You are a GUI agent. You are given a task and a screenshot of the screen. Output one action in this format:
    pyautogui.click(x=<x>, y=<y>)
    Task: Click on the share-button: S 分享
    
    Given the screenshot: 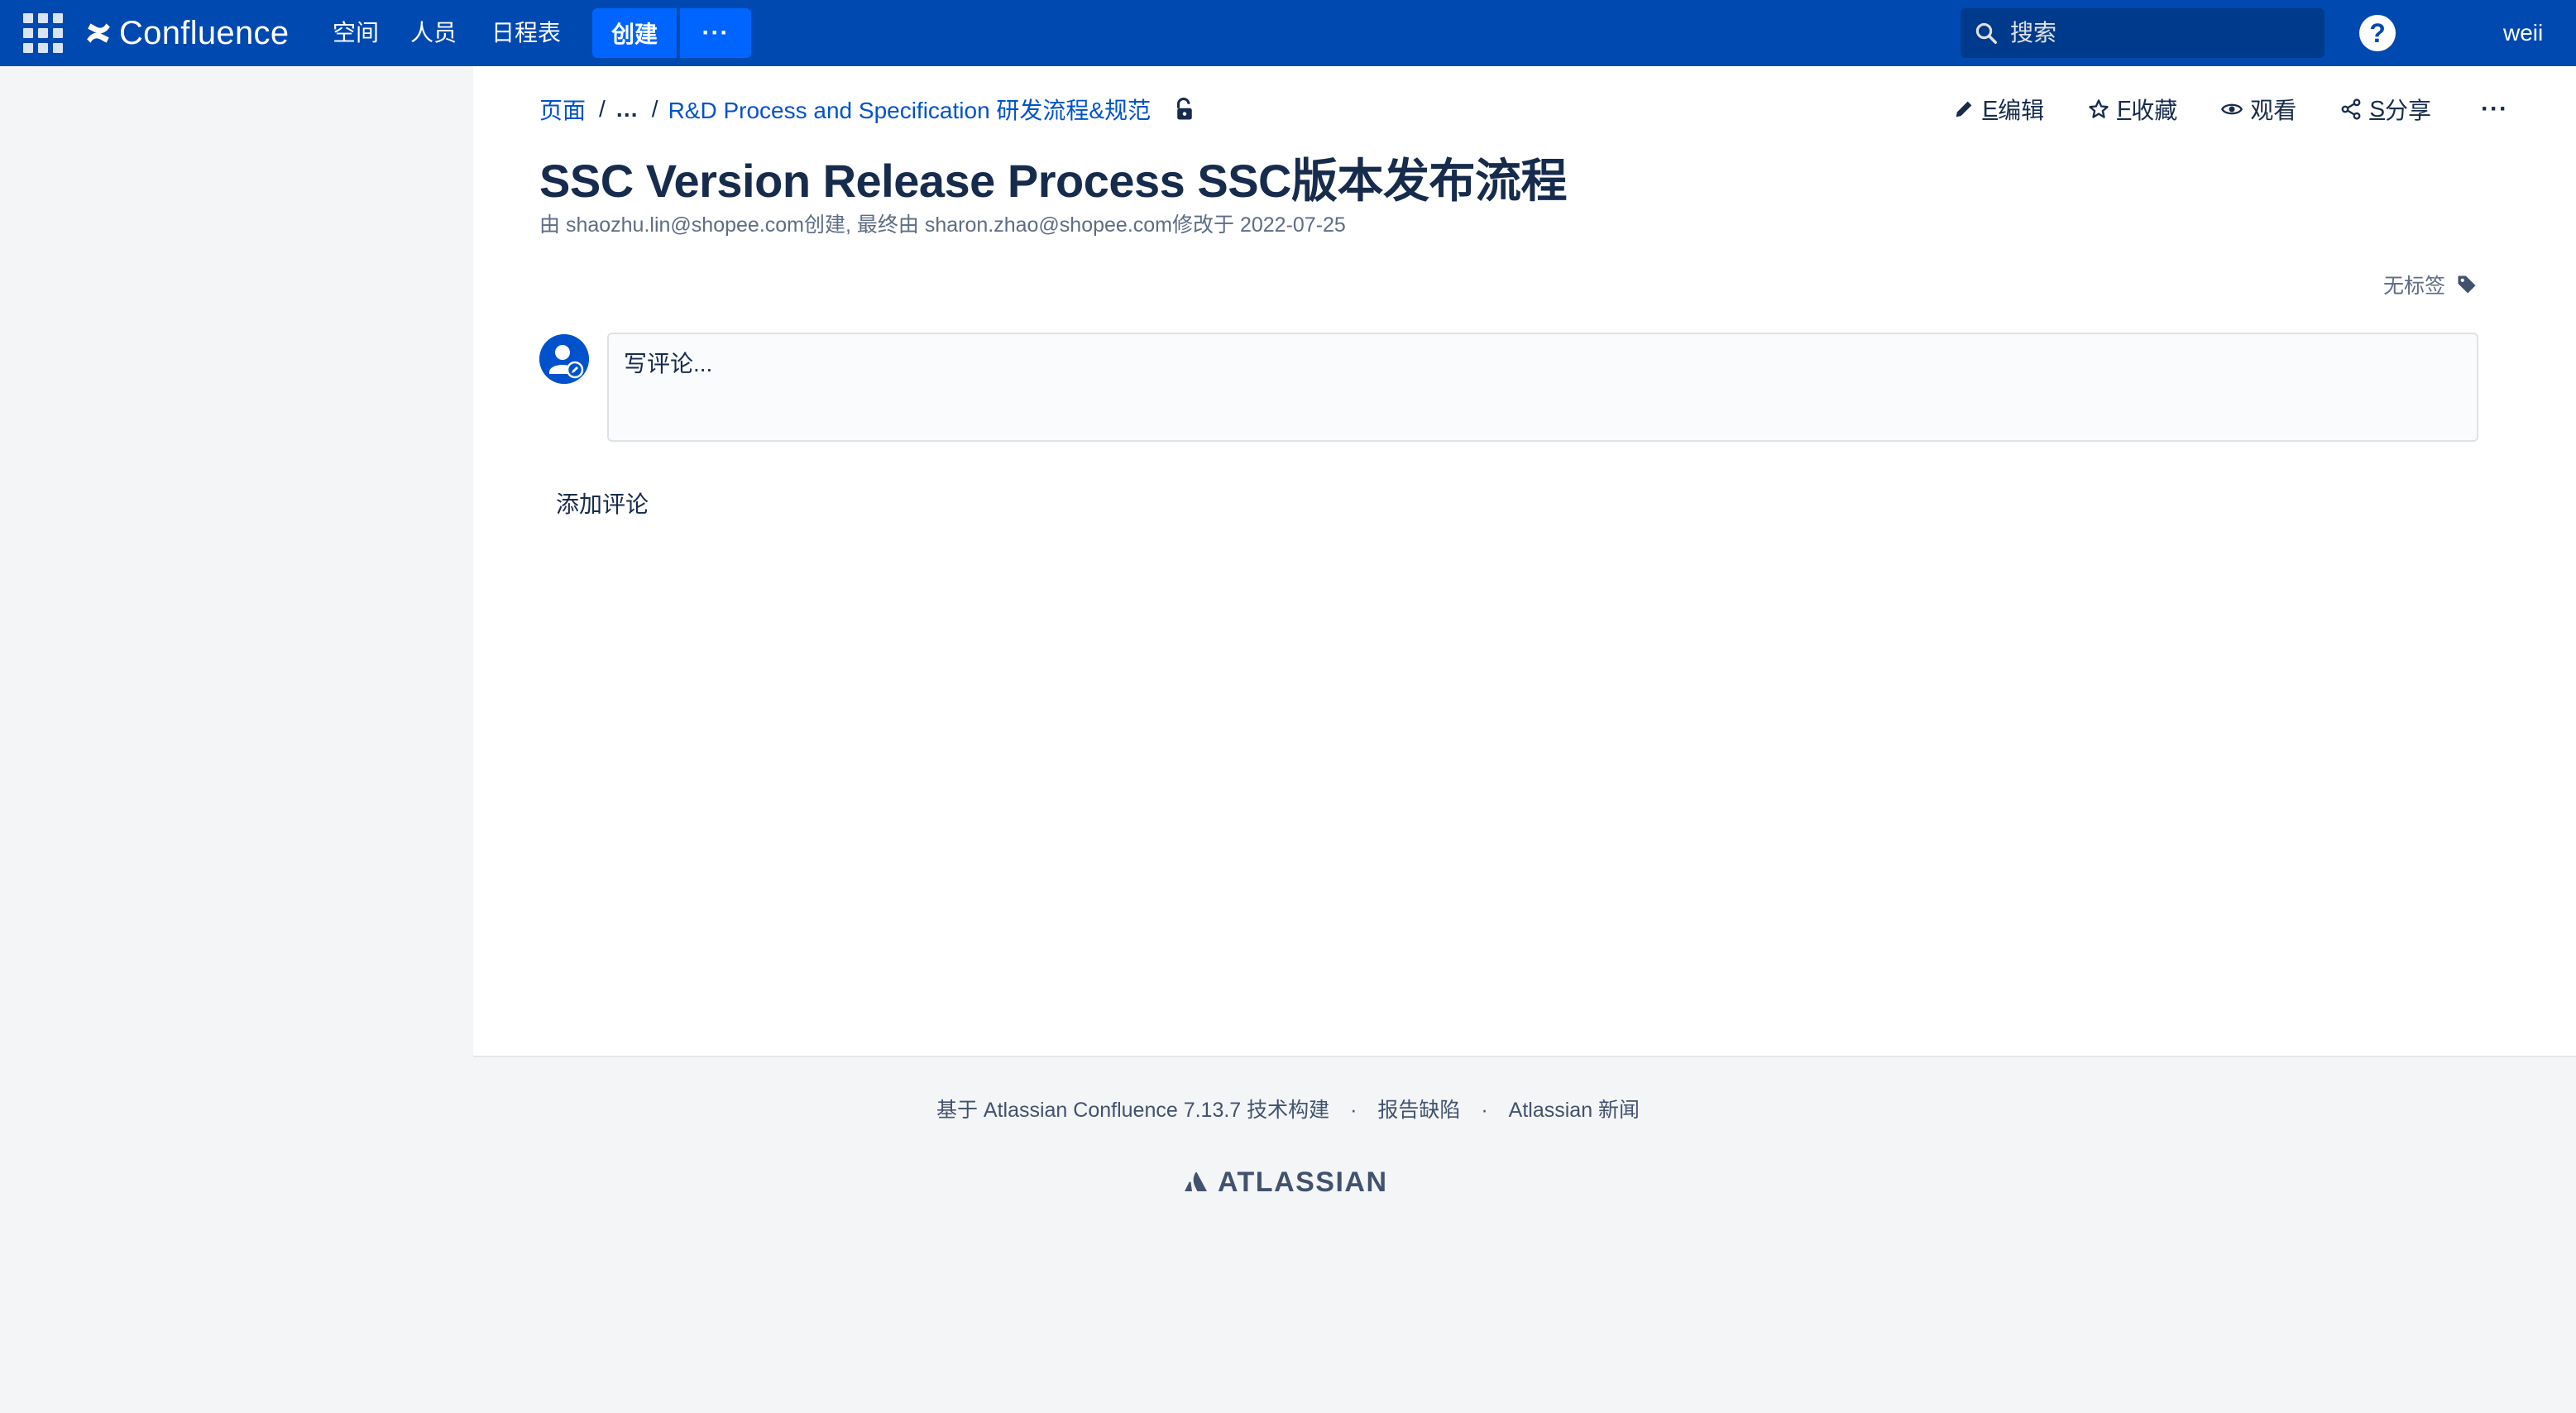 What is the action you would take?
    pyautogui.click(x=2385, y=109)
    